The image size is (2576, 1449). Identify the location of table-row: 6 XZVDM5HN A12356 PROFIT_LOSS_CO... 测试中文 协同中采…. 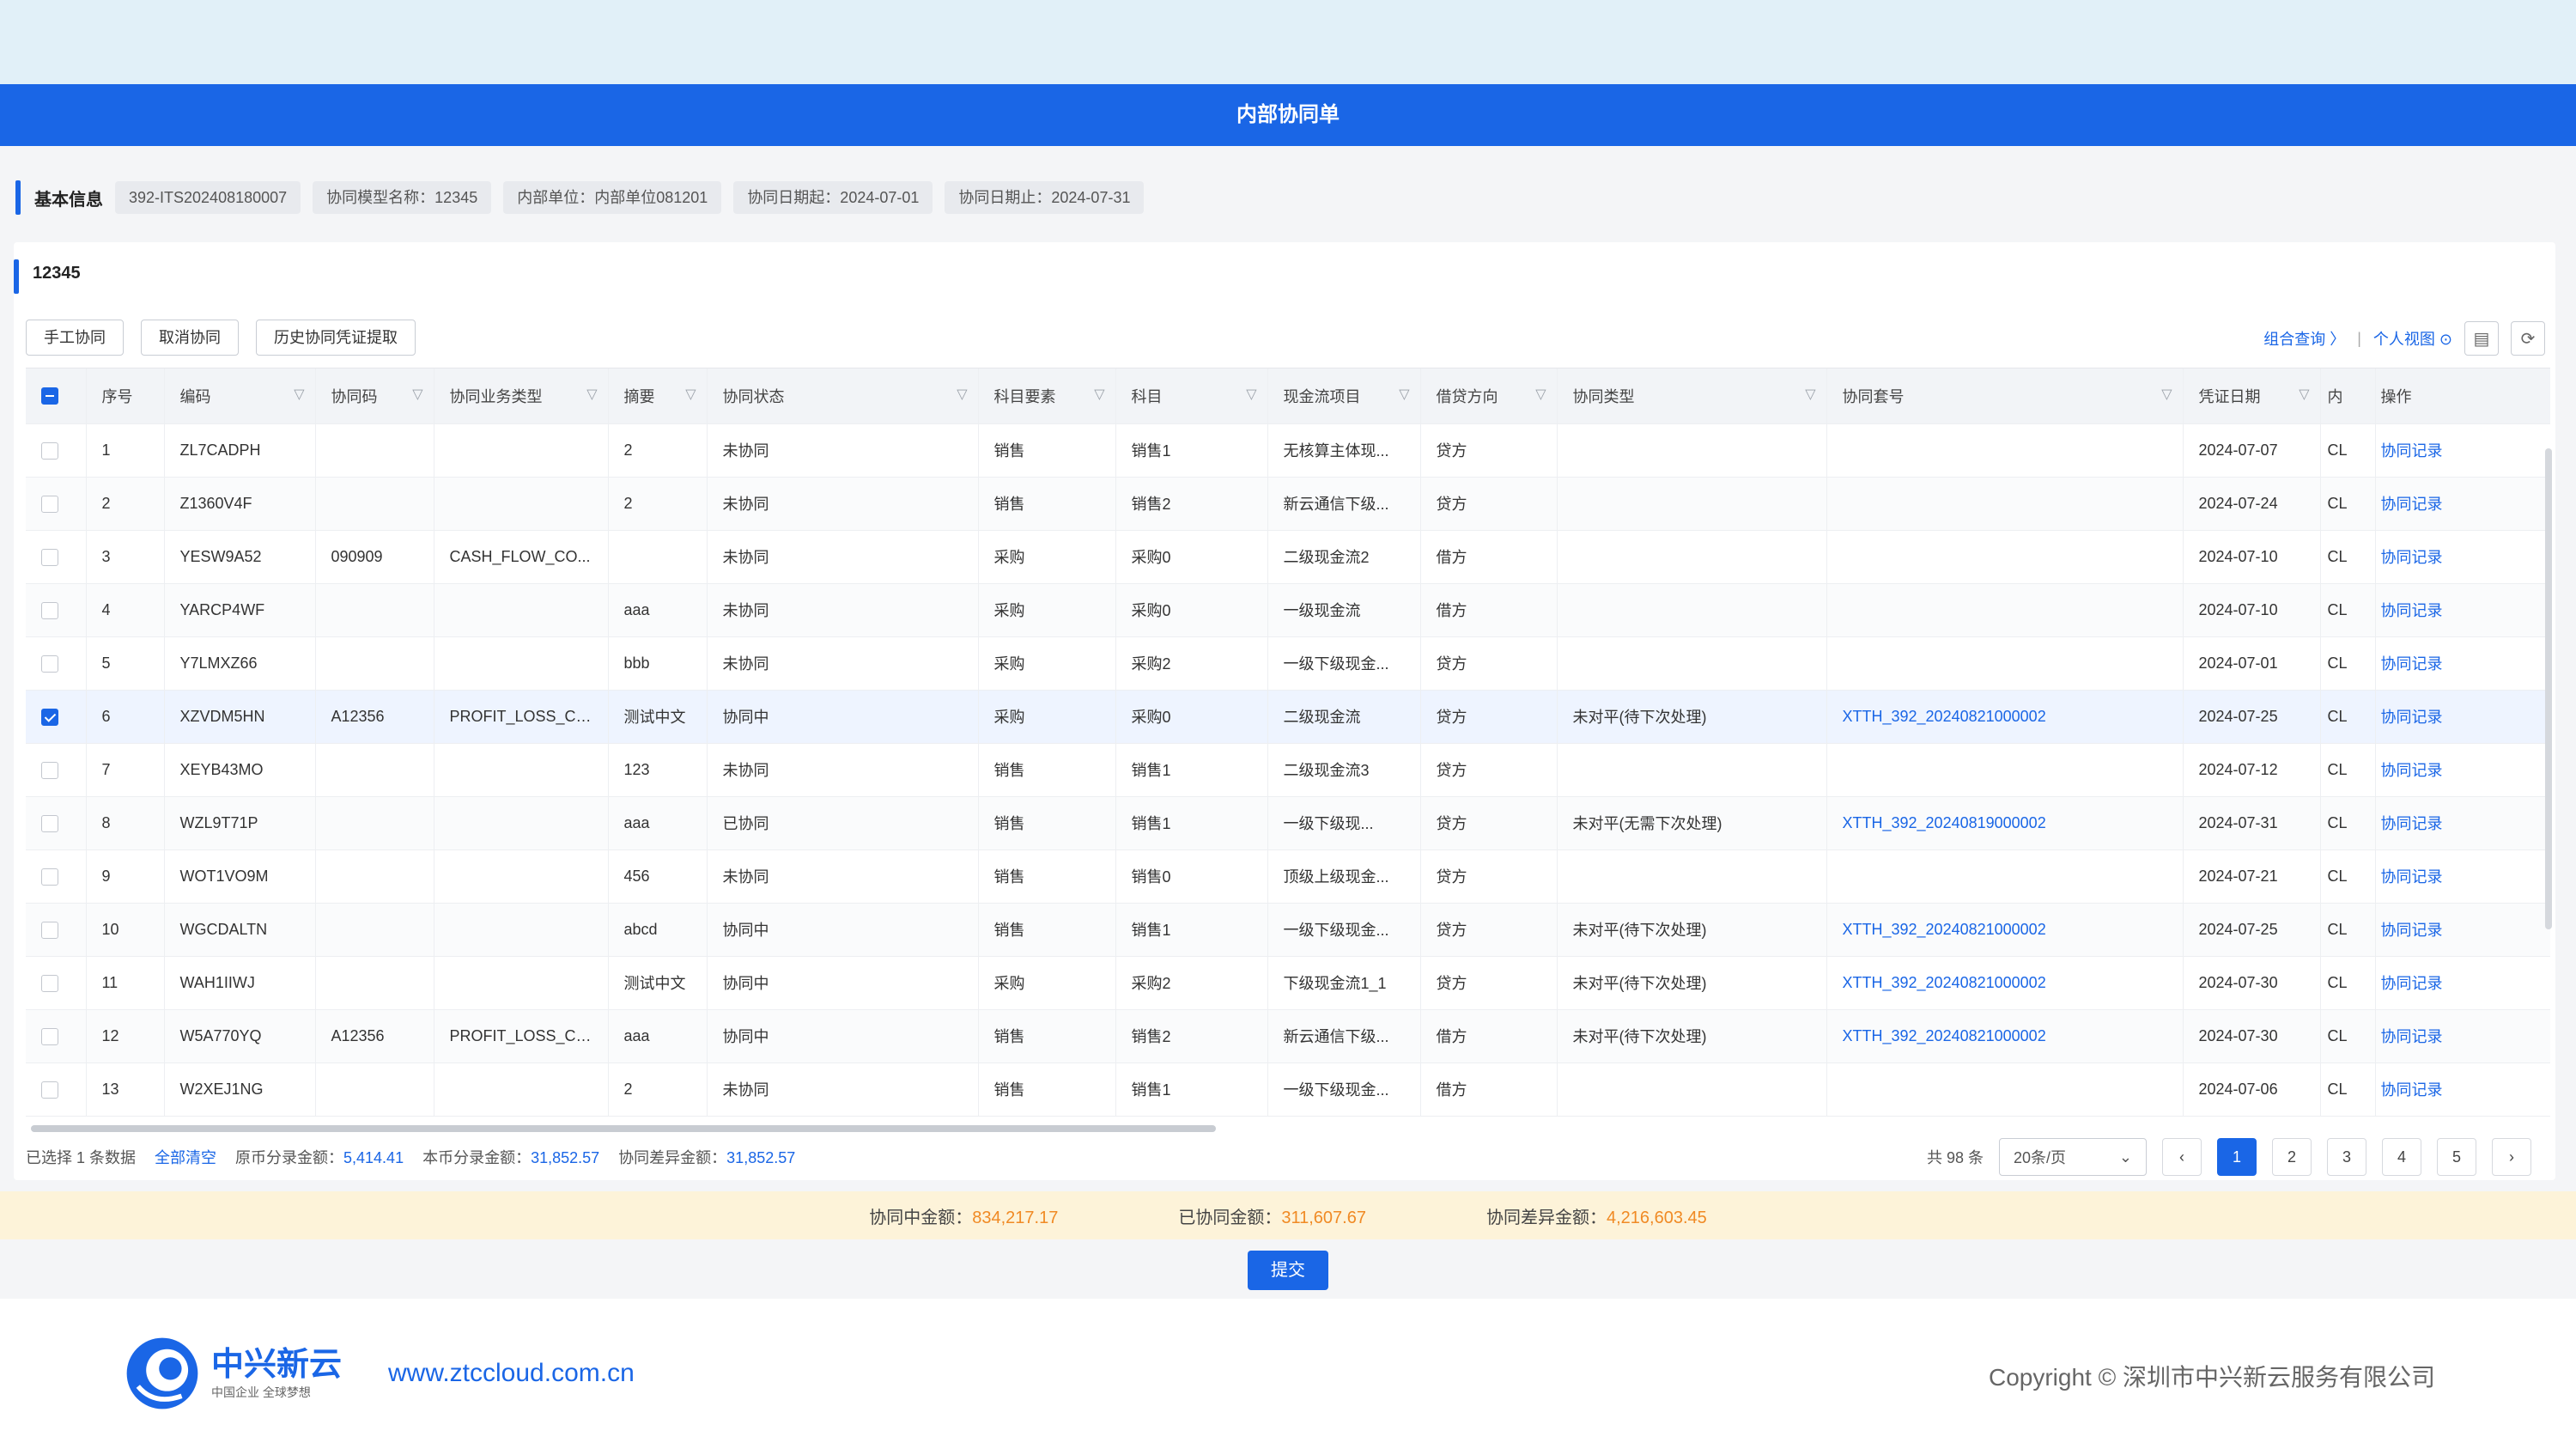
(1288, 717).